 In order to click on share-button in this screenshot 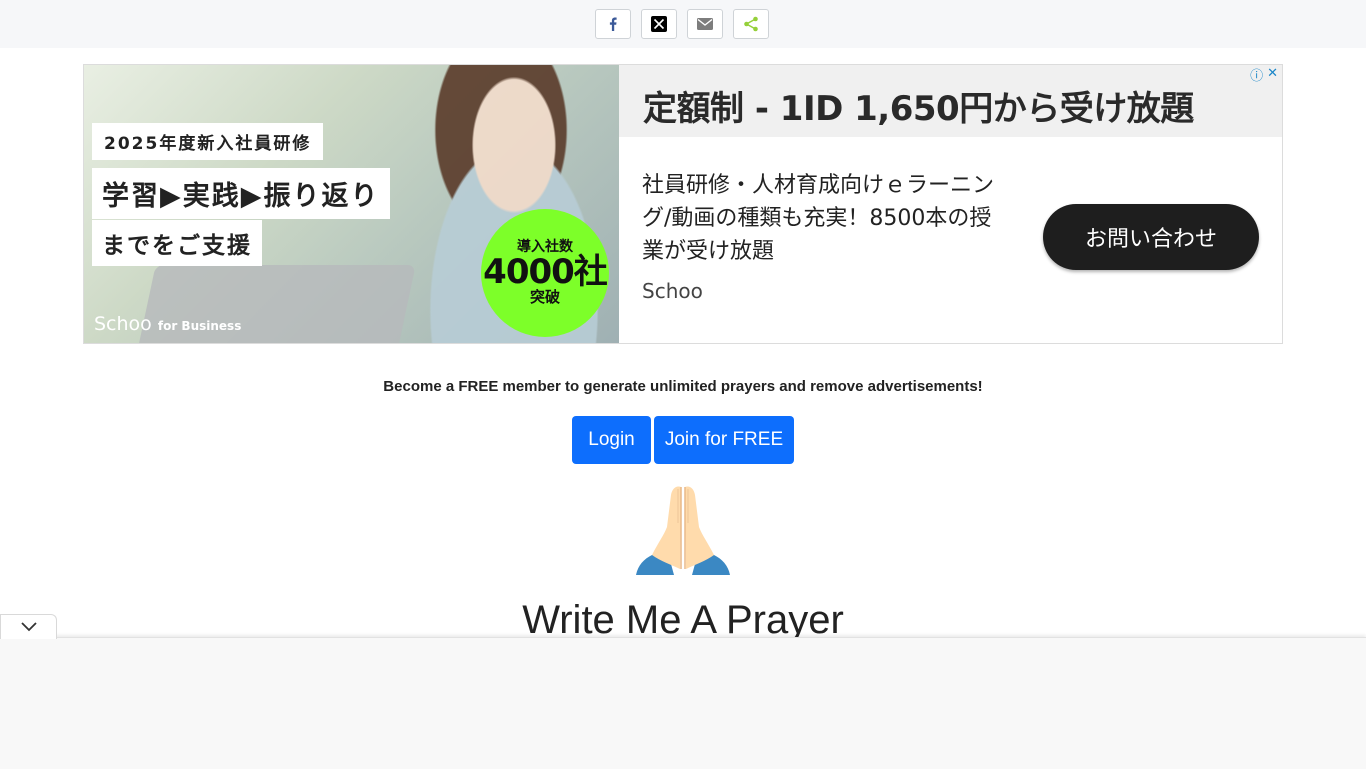, I will do `click(751, 24)`.